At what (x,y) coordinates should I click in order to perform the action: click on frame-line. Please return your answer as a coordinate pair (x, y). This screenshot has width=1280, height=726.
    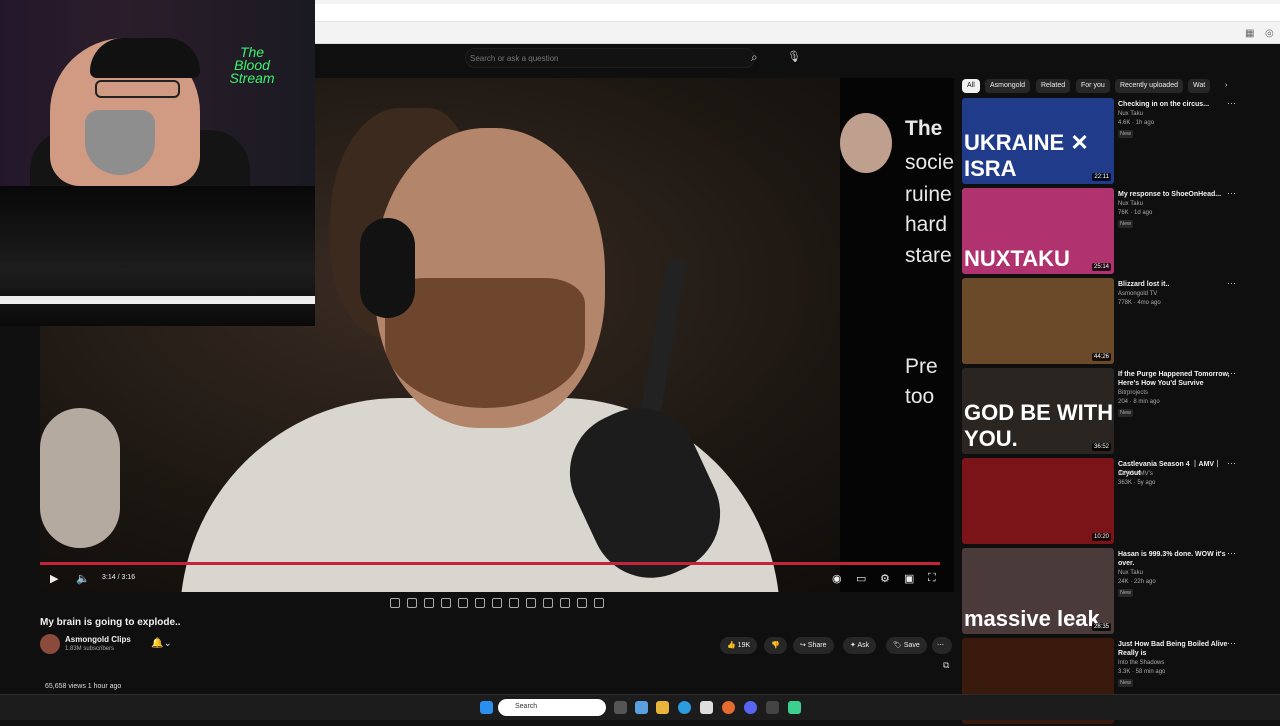
    Looking at the image, I should click on (157, 300).